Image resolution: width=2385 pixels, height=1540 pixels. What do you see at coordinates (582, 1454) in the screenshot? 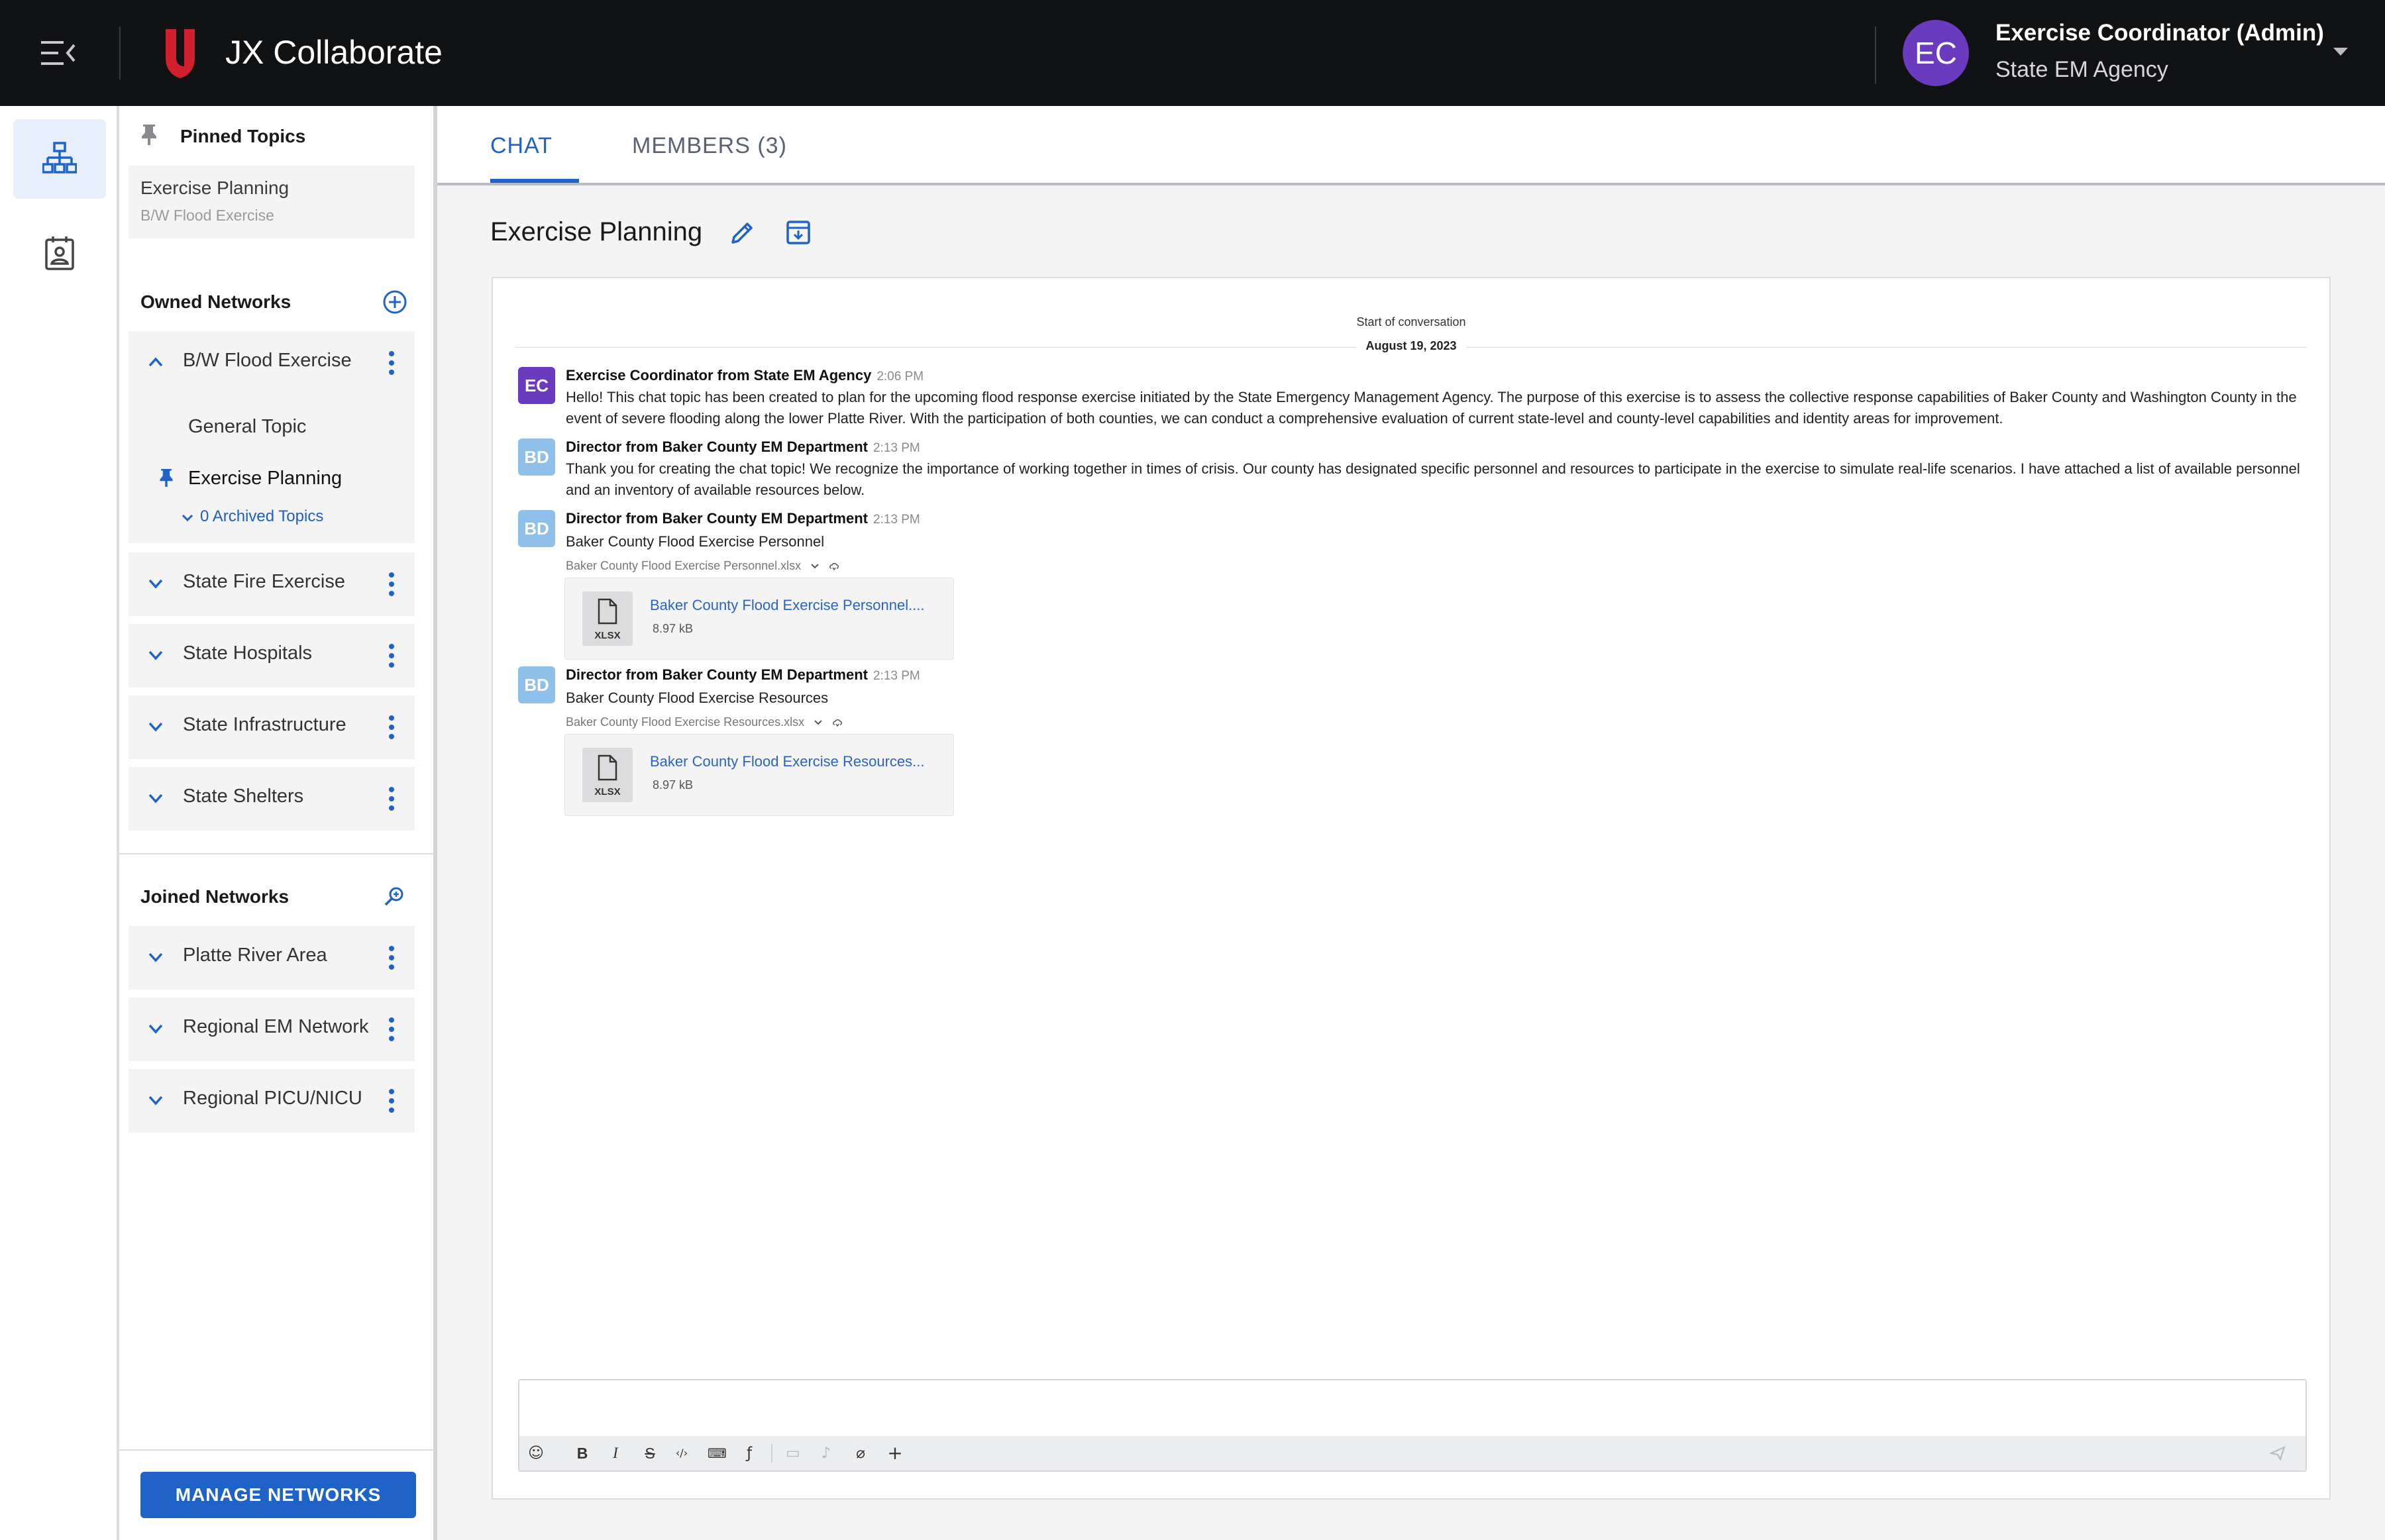
I see `bold-icon: B` at bounding box center [582, 1454].